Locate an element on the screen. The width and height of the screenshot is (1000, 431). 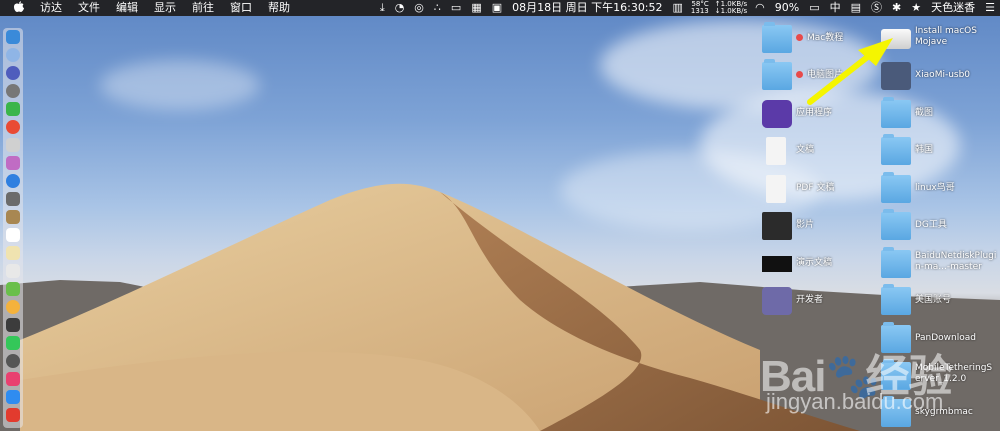
desktop-item-baidunetdisk-plugin: BaiduNetdiskPlugin-ma...-master is located at coordinates (939, 264).